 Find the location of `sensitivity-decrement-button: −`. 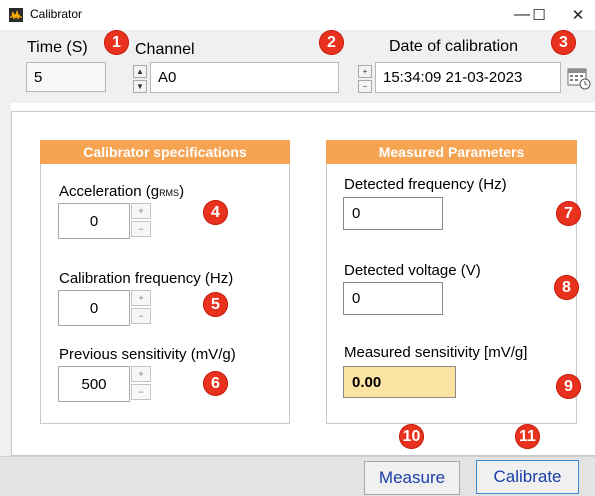

sensitivity-decrement-button: − is located at coordinates (141, 392).